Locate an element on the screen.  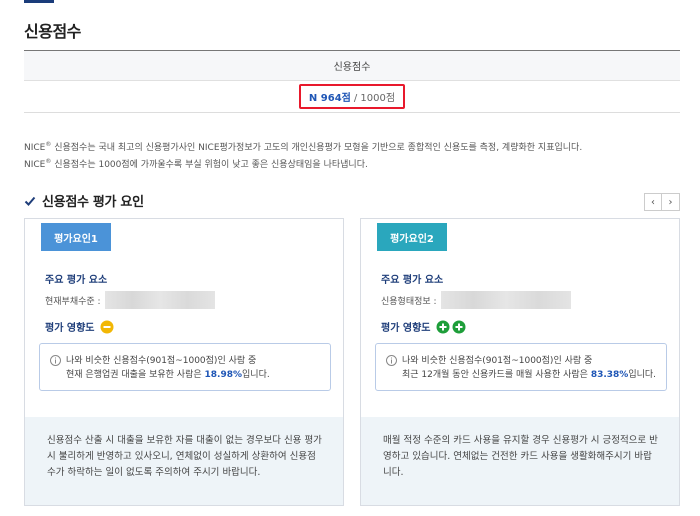
carousel-nav: ‹ › is located at coordinates (662, 202).